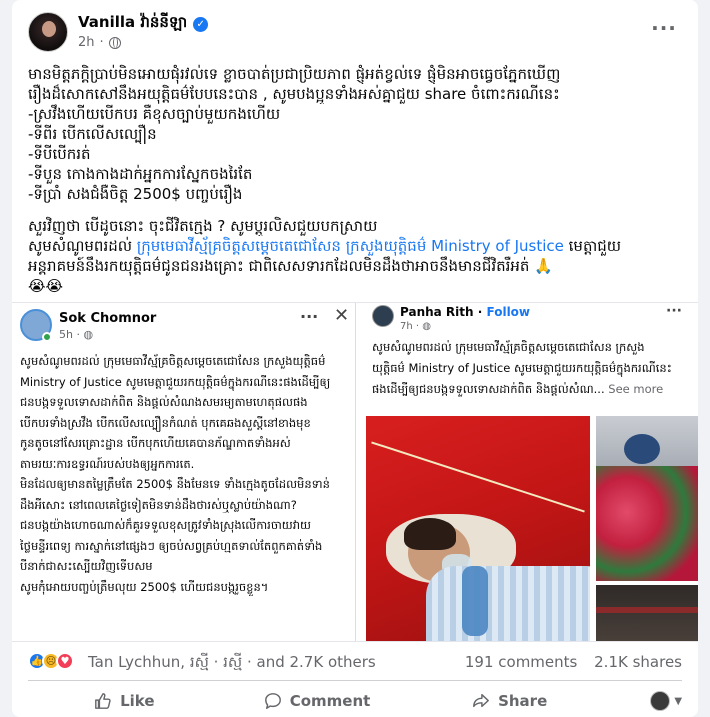  Describe the element at coordinates (103, 701) in the screenshot. I see `thumbs-up-icon` at that location.